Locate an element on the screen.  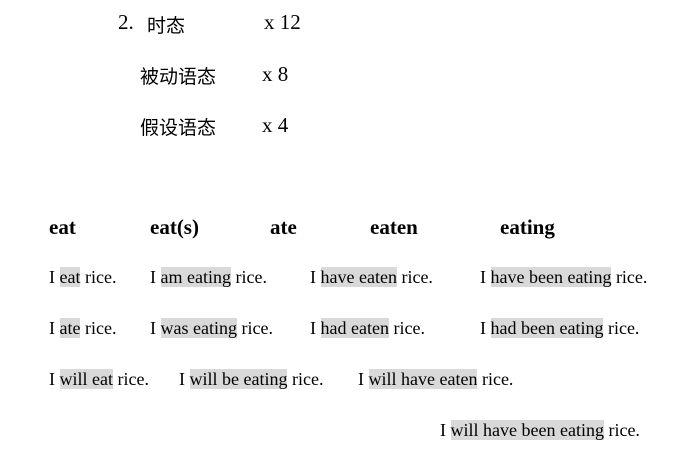
example-present-simple: I eat rice. is located at coordinates (83, 277).